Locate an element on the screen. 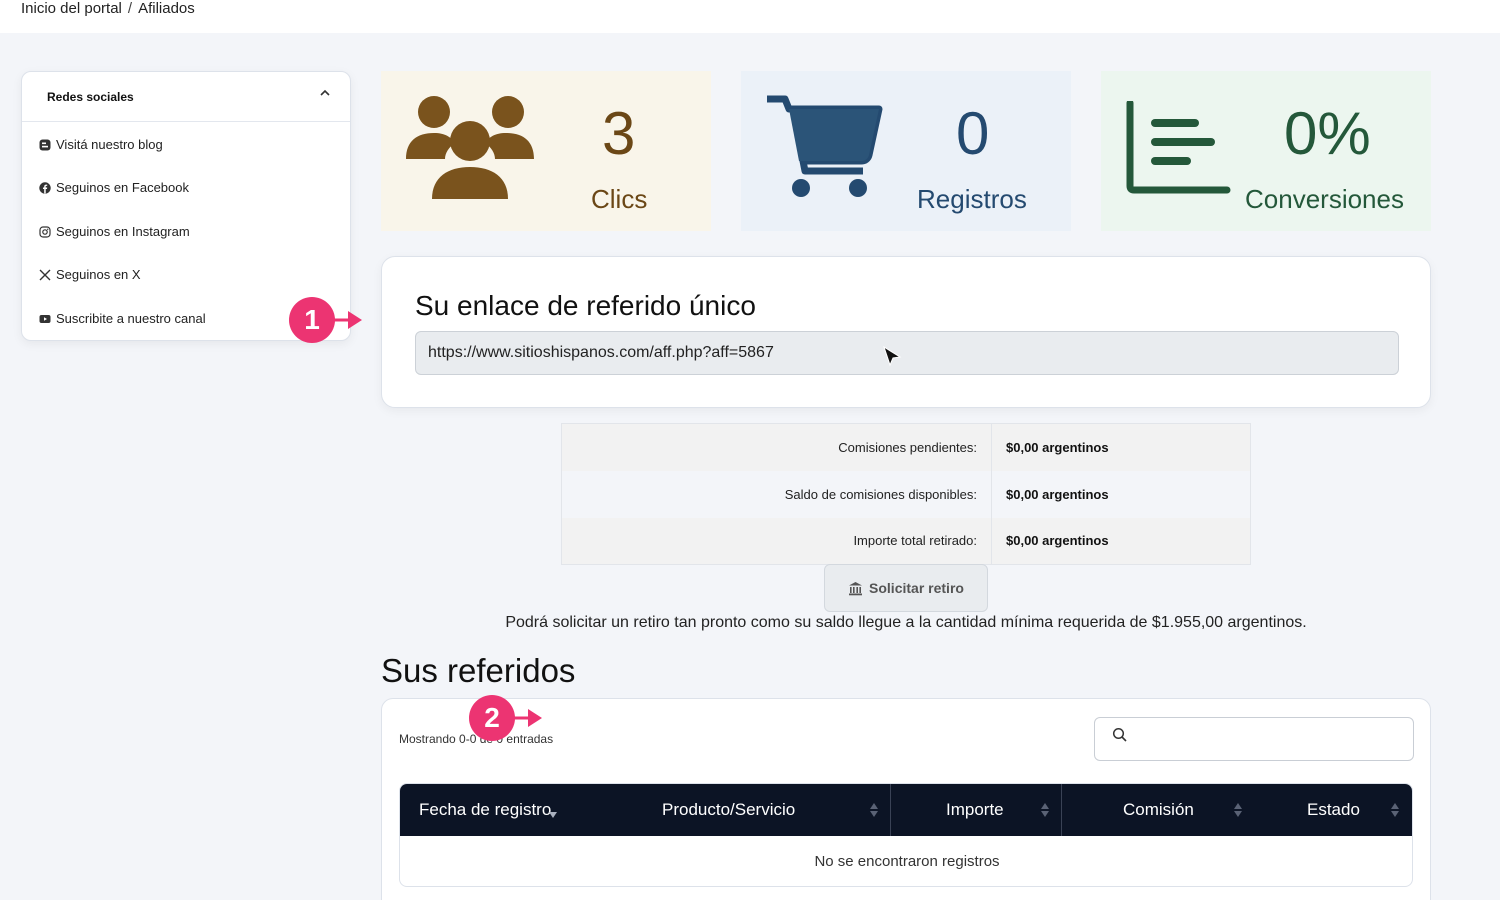 Image resolution: width=1500 pixels, height=900 pixels. request-withdrawal-button: Solicitar retiro is located at coordinates (906, 588).